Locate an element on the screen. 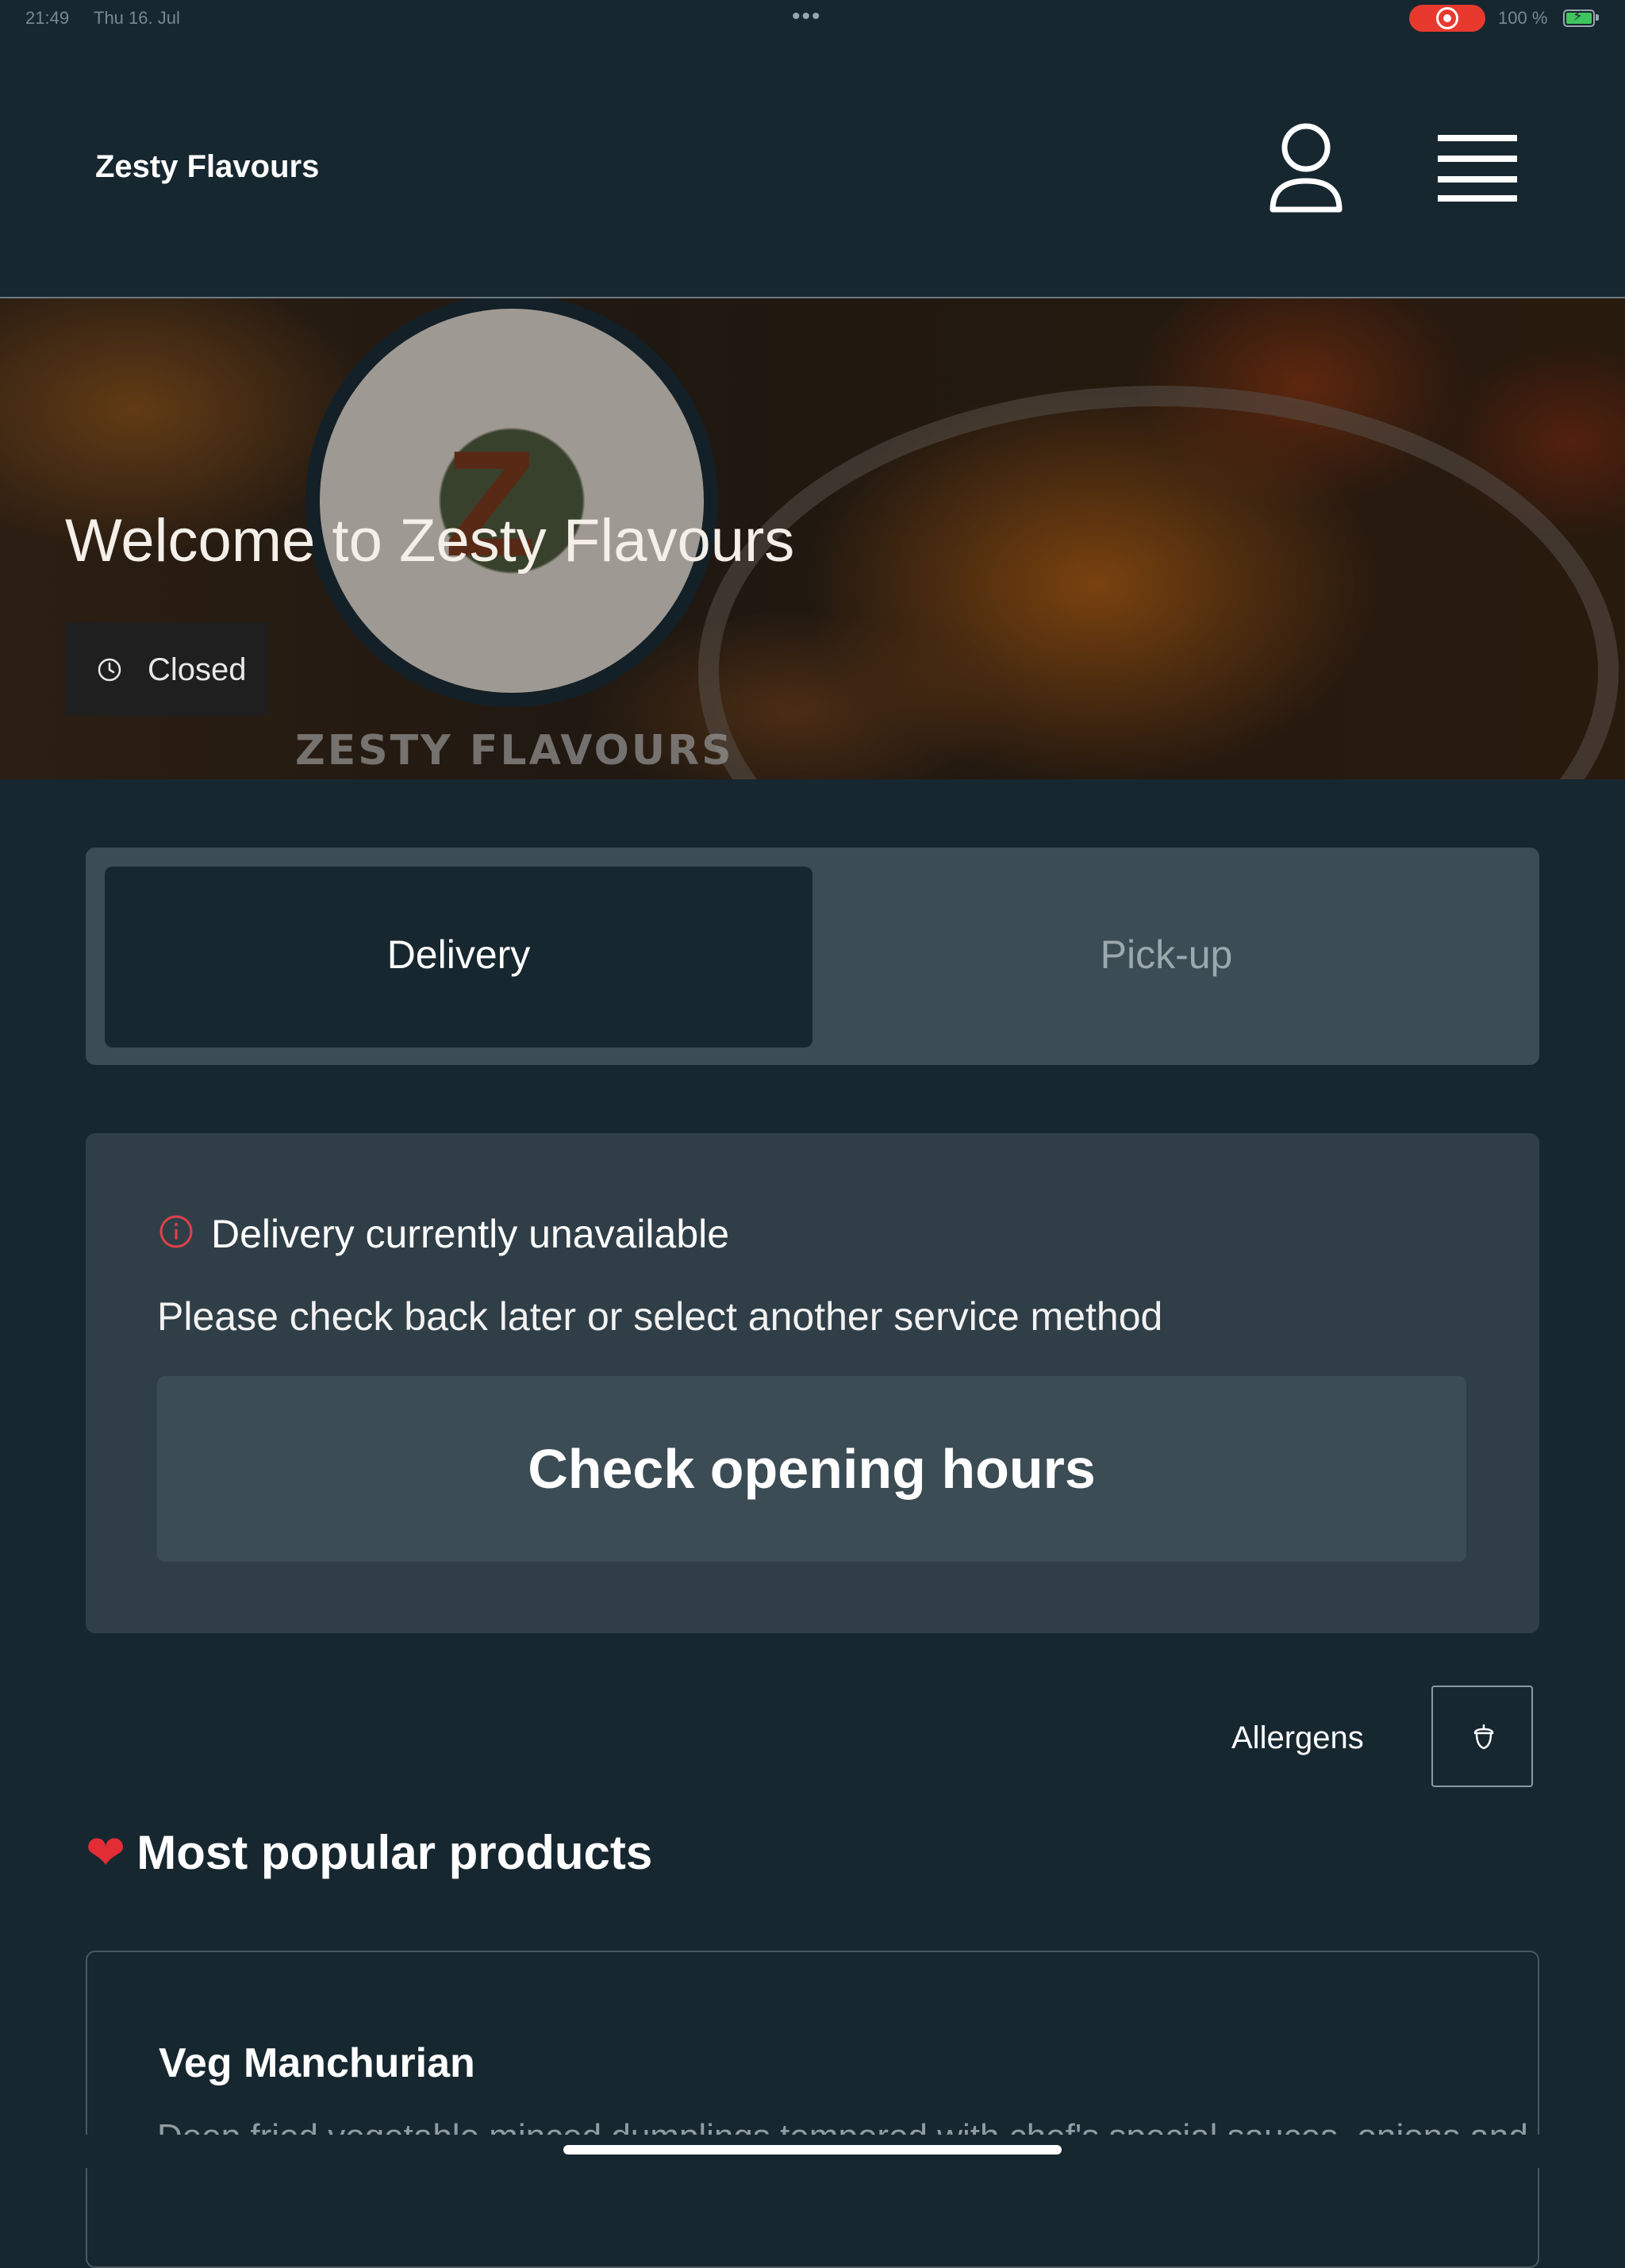 This screenshot has width=1625, height=2268. tab-delivery-label: Delivery is located at coordinates (458, 954).